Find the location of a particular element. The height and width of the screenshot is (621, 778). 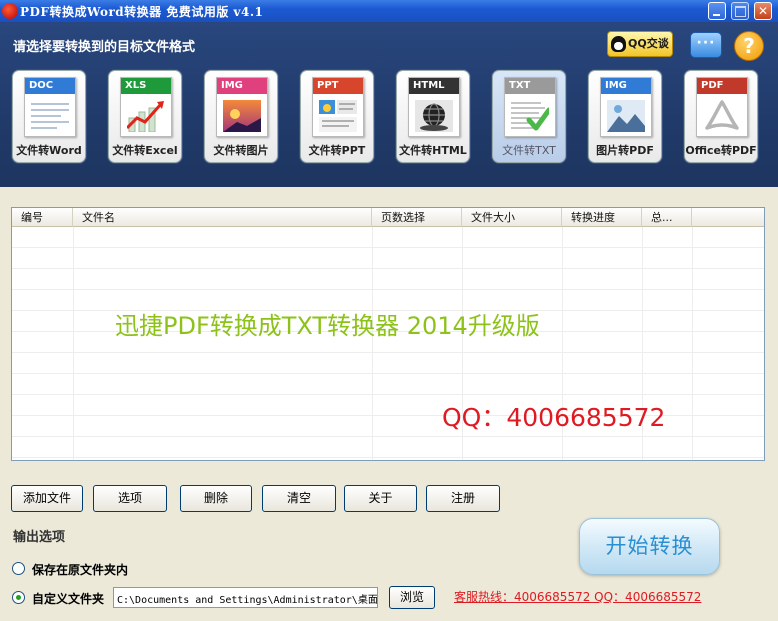

tile-office-to-pdf: PDF Office转PDF is located at coordinates (721, 116).